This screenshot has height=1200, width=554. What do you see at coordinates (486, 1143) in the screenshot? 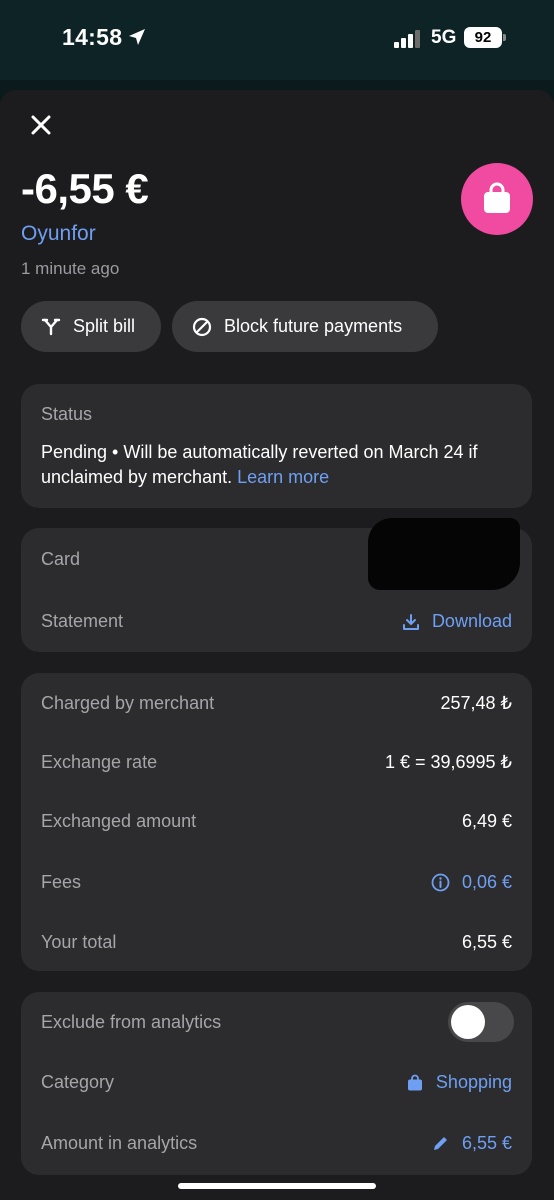
I see `amount-analytics-value: 6,55 €` at bounding box center [486, 1143].